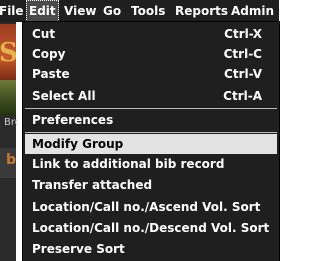 This screenshot has height=261, width=320. I want to click on menu-reports: Reports, so click(201, 11).